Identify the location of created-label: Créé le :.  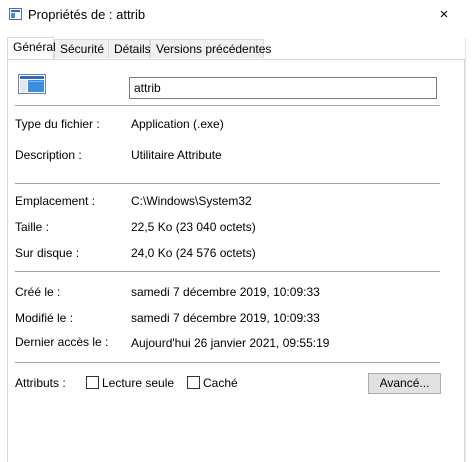
(38, 292).